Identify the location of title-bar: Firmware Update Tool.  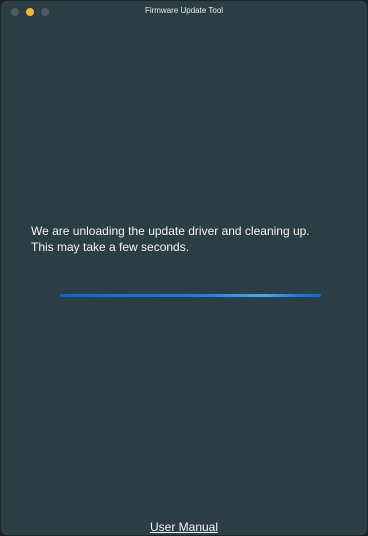
(184, 12).